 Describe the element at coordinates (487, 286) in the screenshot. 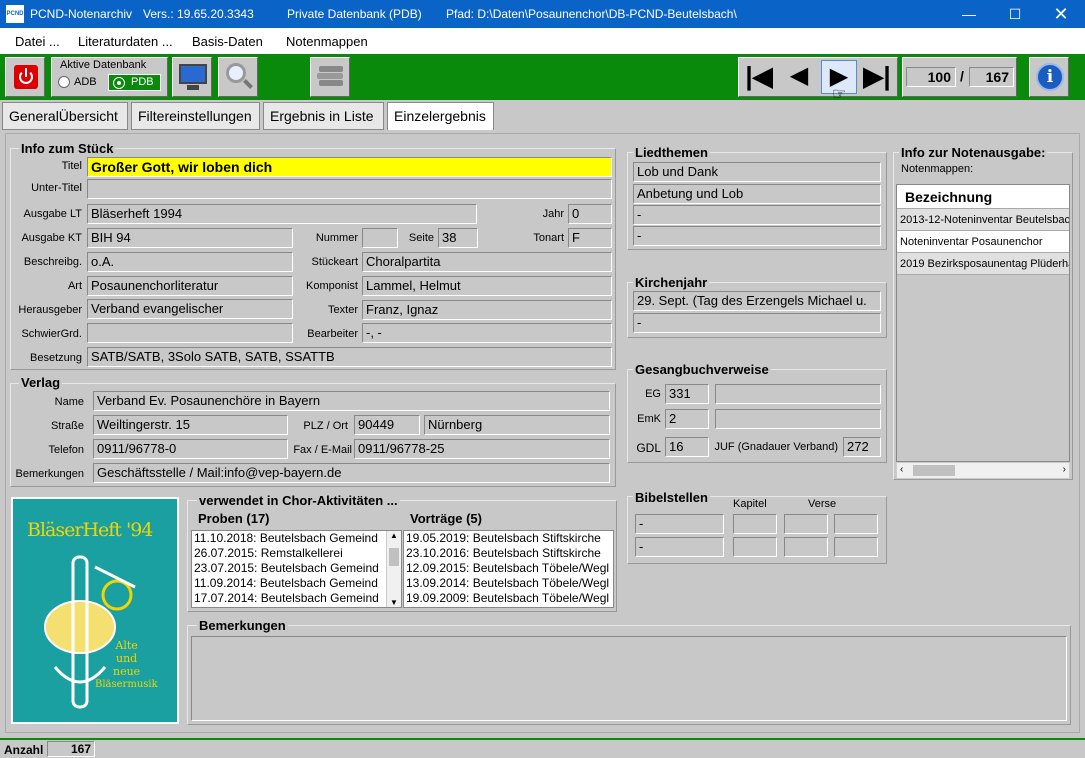

I see `komponist-field: Lammel, Helmut` at that location.